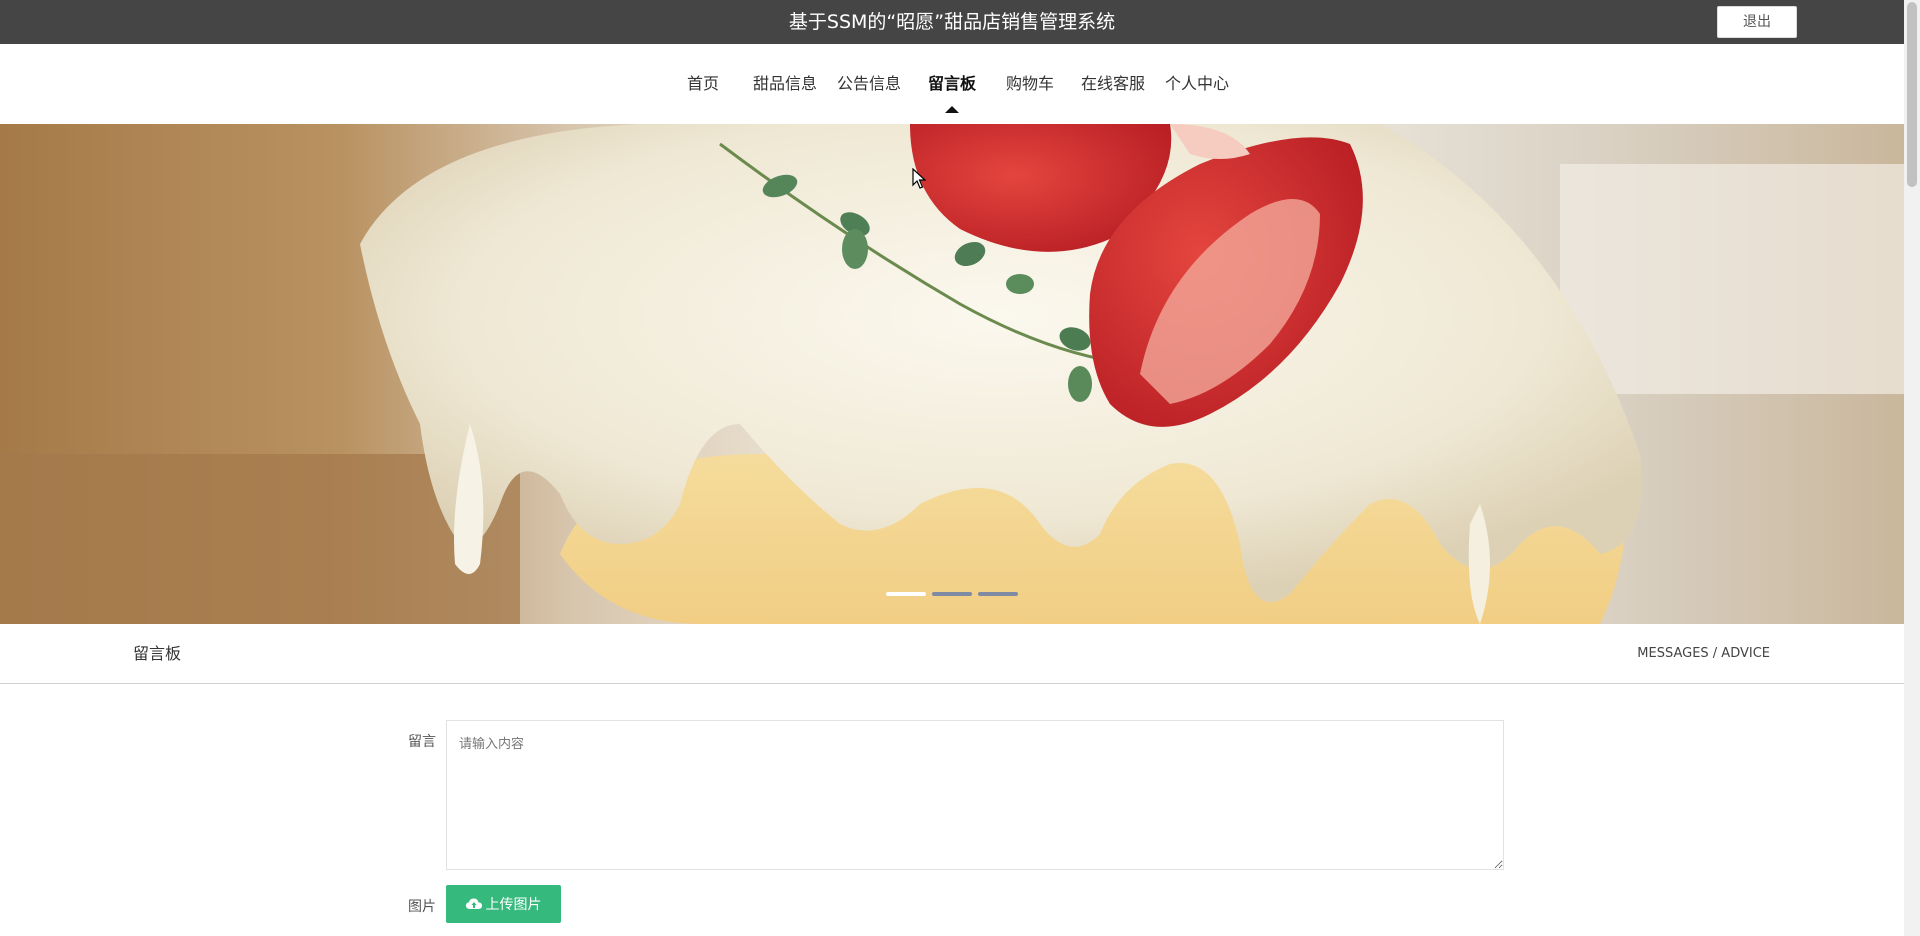  What do you see at coordinates (1197, 84) in the screenshot?
I see `nav-item-personal-center: 个人中心` at bounding box center [1197, 84].